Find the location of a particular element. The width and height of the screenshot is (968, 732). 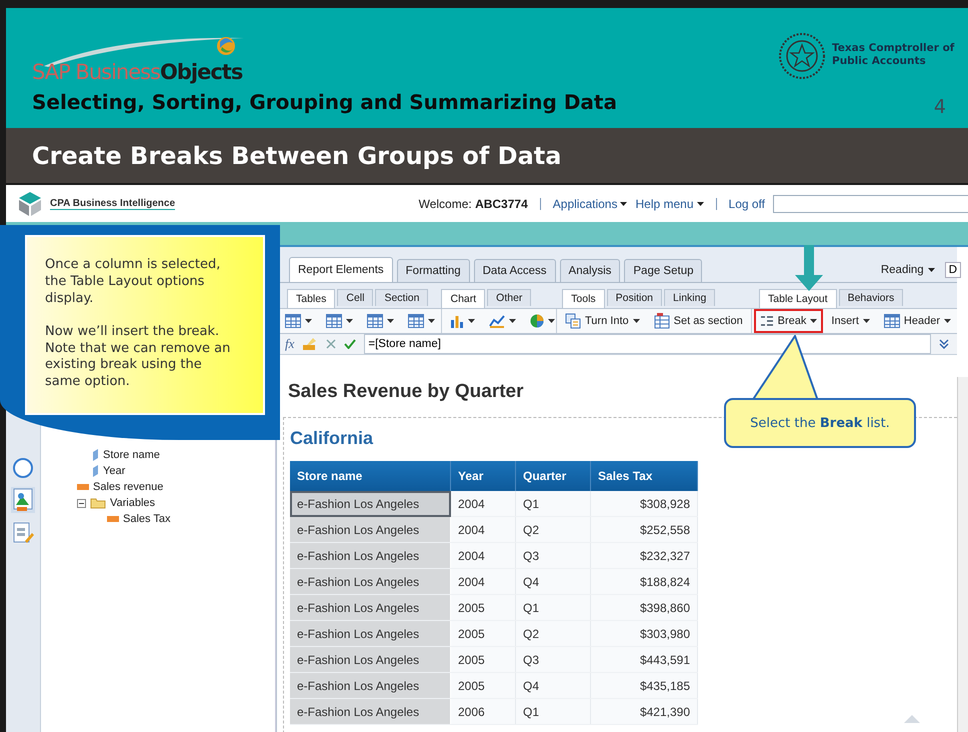

table-cell: $232,327 is located at coordinates (644, 555).